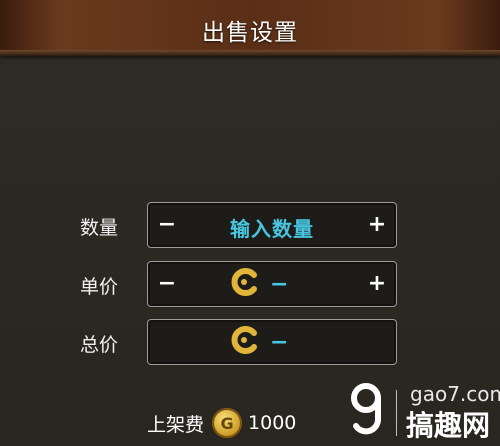  I want to click on listing-fee-label: 上架费, so click(176, 424).